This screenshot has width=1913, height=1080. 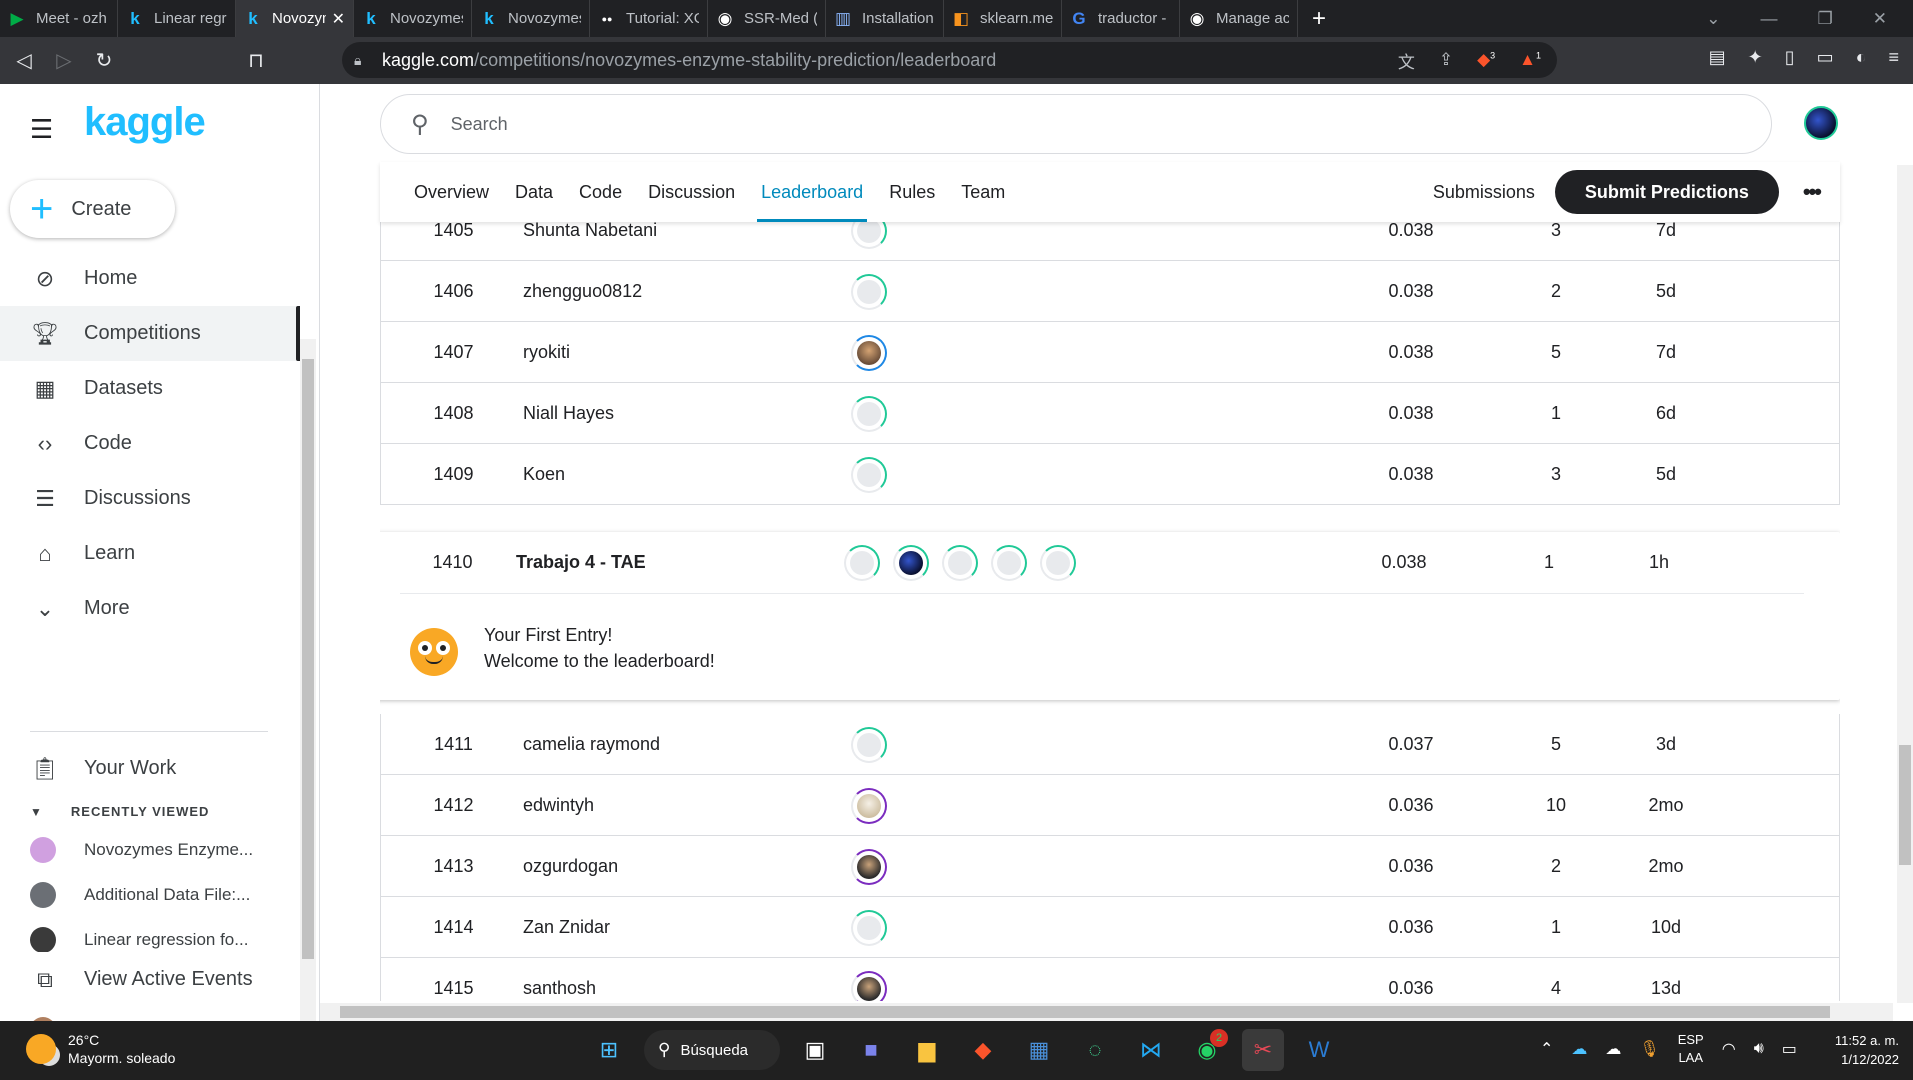 I want to click on menu-icon: ≡, so click(x=1893, y=57).